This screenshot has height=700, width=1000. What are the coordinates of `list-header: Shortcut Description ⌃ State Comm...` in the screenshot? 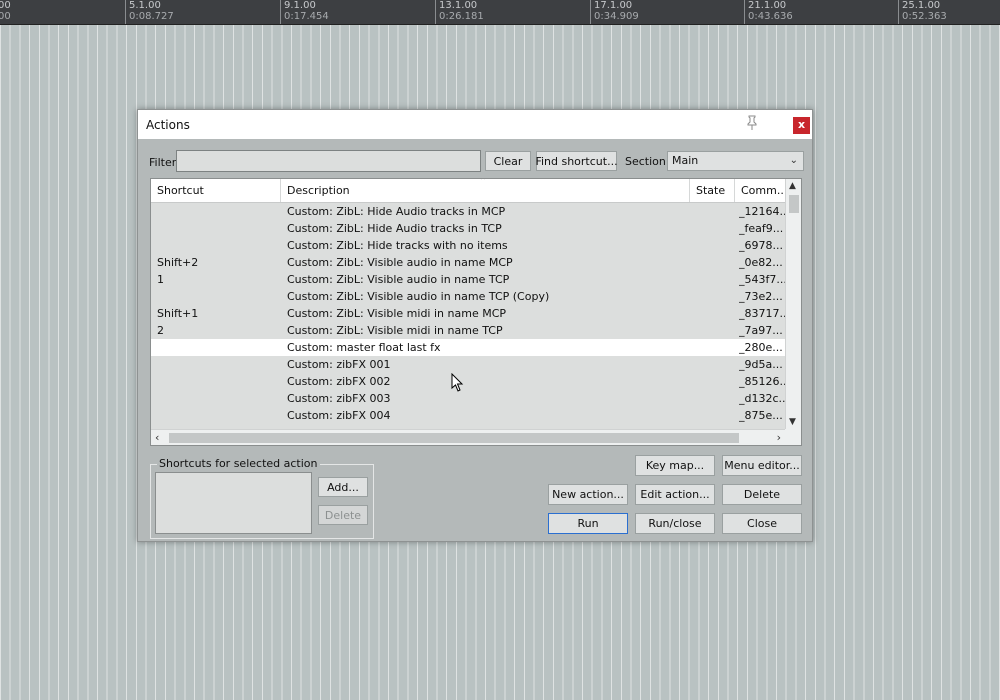 It's located at (476, 191).